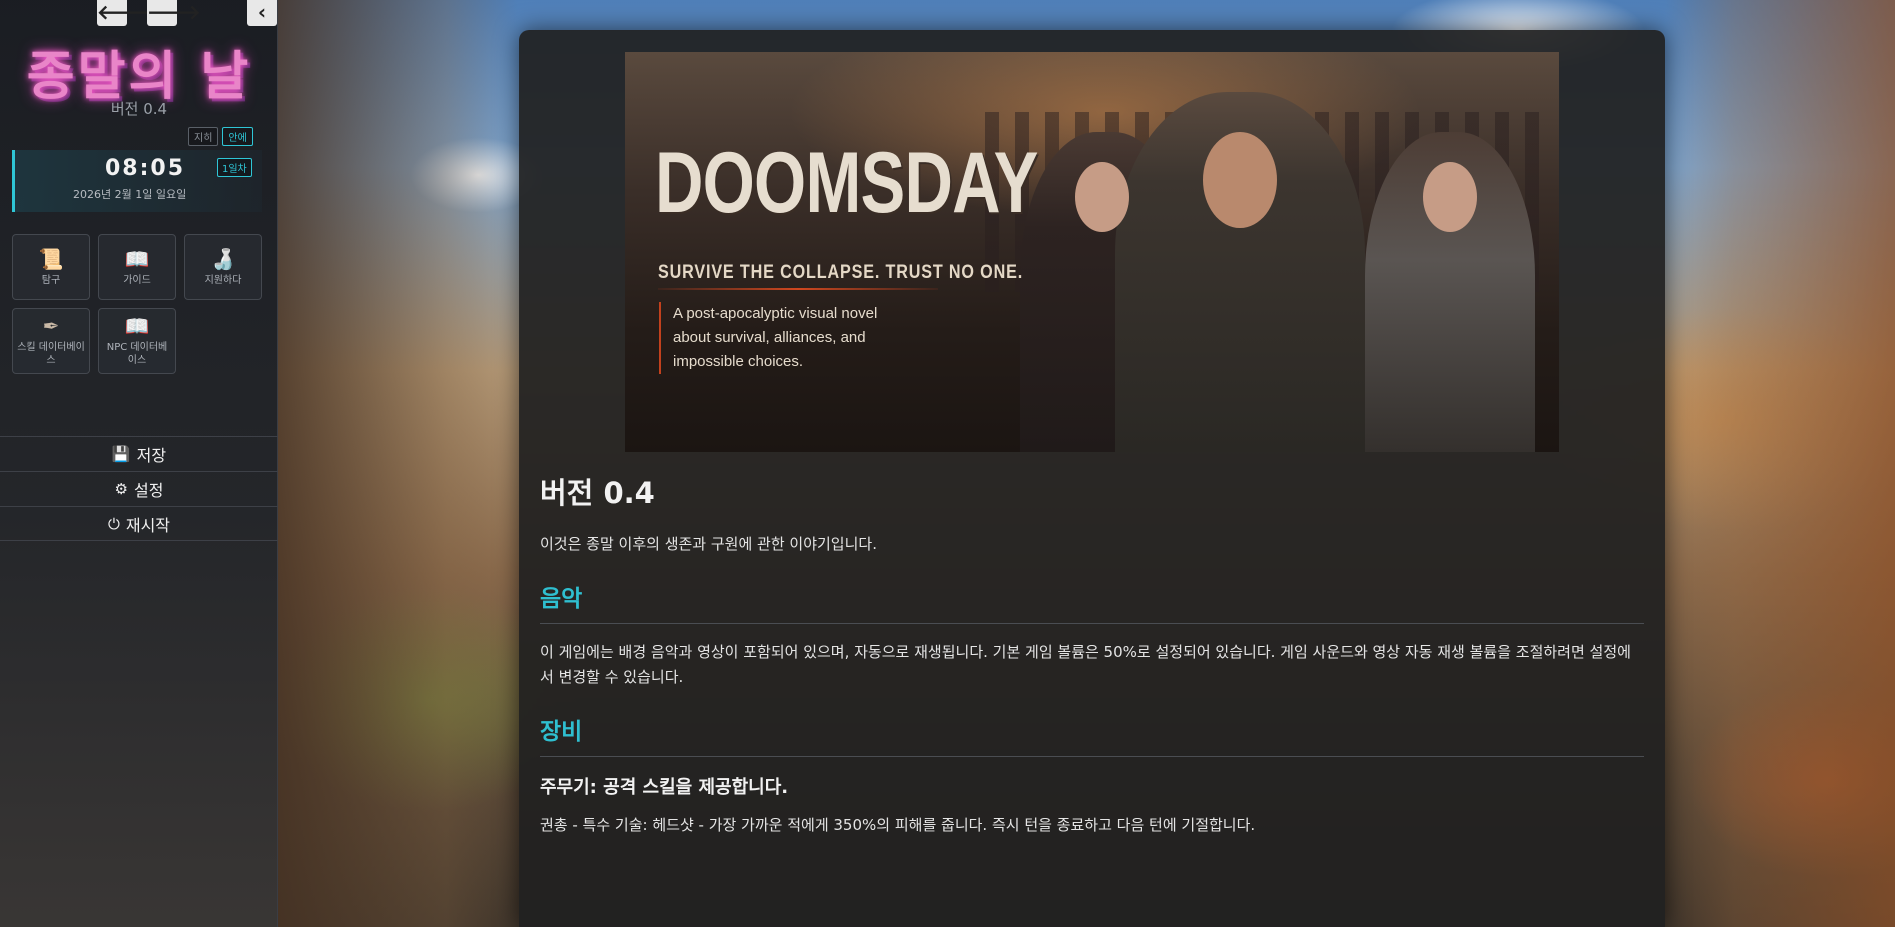 The height and width of the screenshot is (927, 1895). I want to click on background-ruin-right, so click(1780, 463).